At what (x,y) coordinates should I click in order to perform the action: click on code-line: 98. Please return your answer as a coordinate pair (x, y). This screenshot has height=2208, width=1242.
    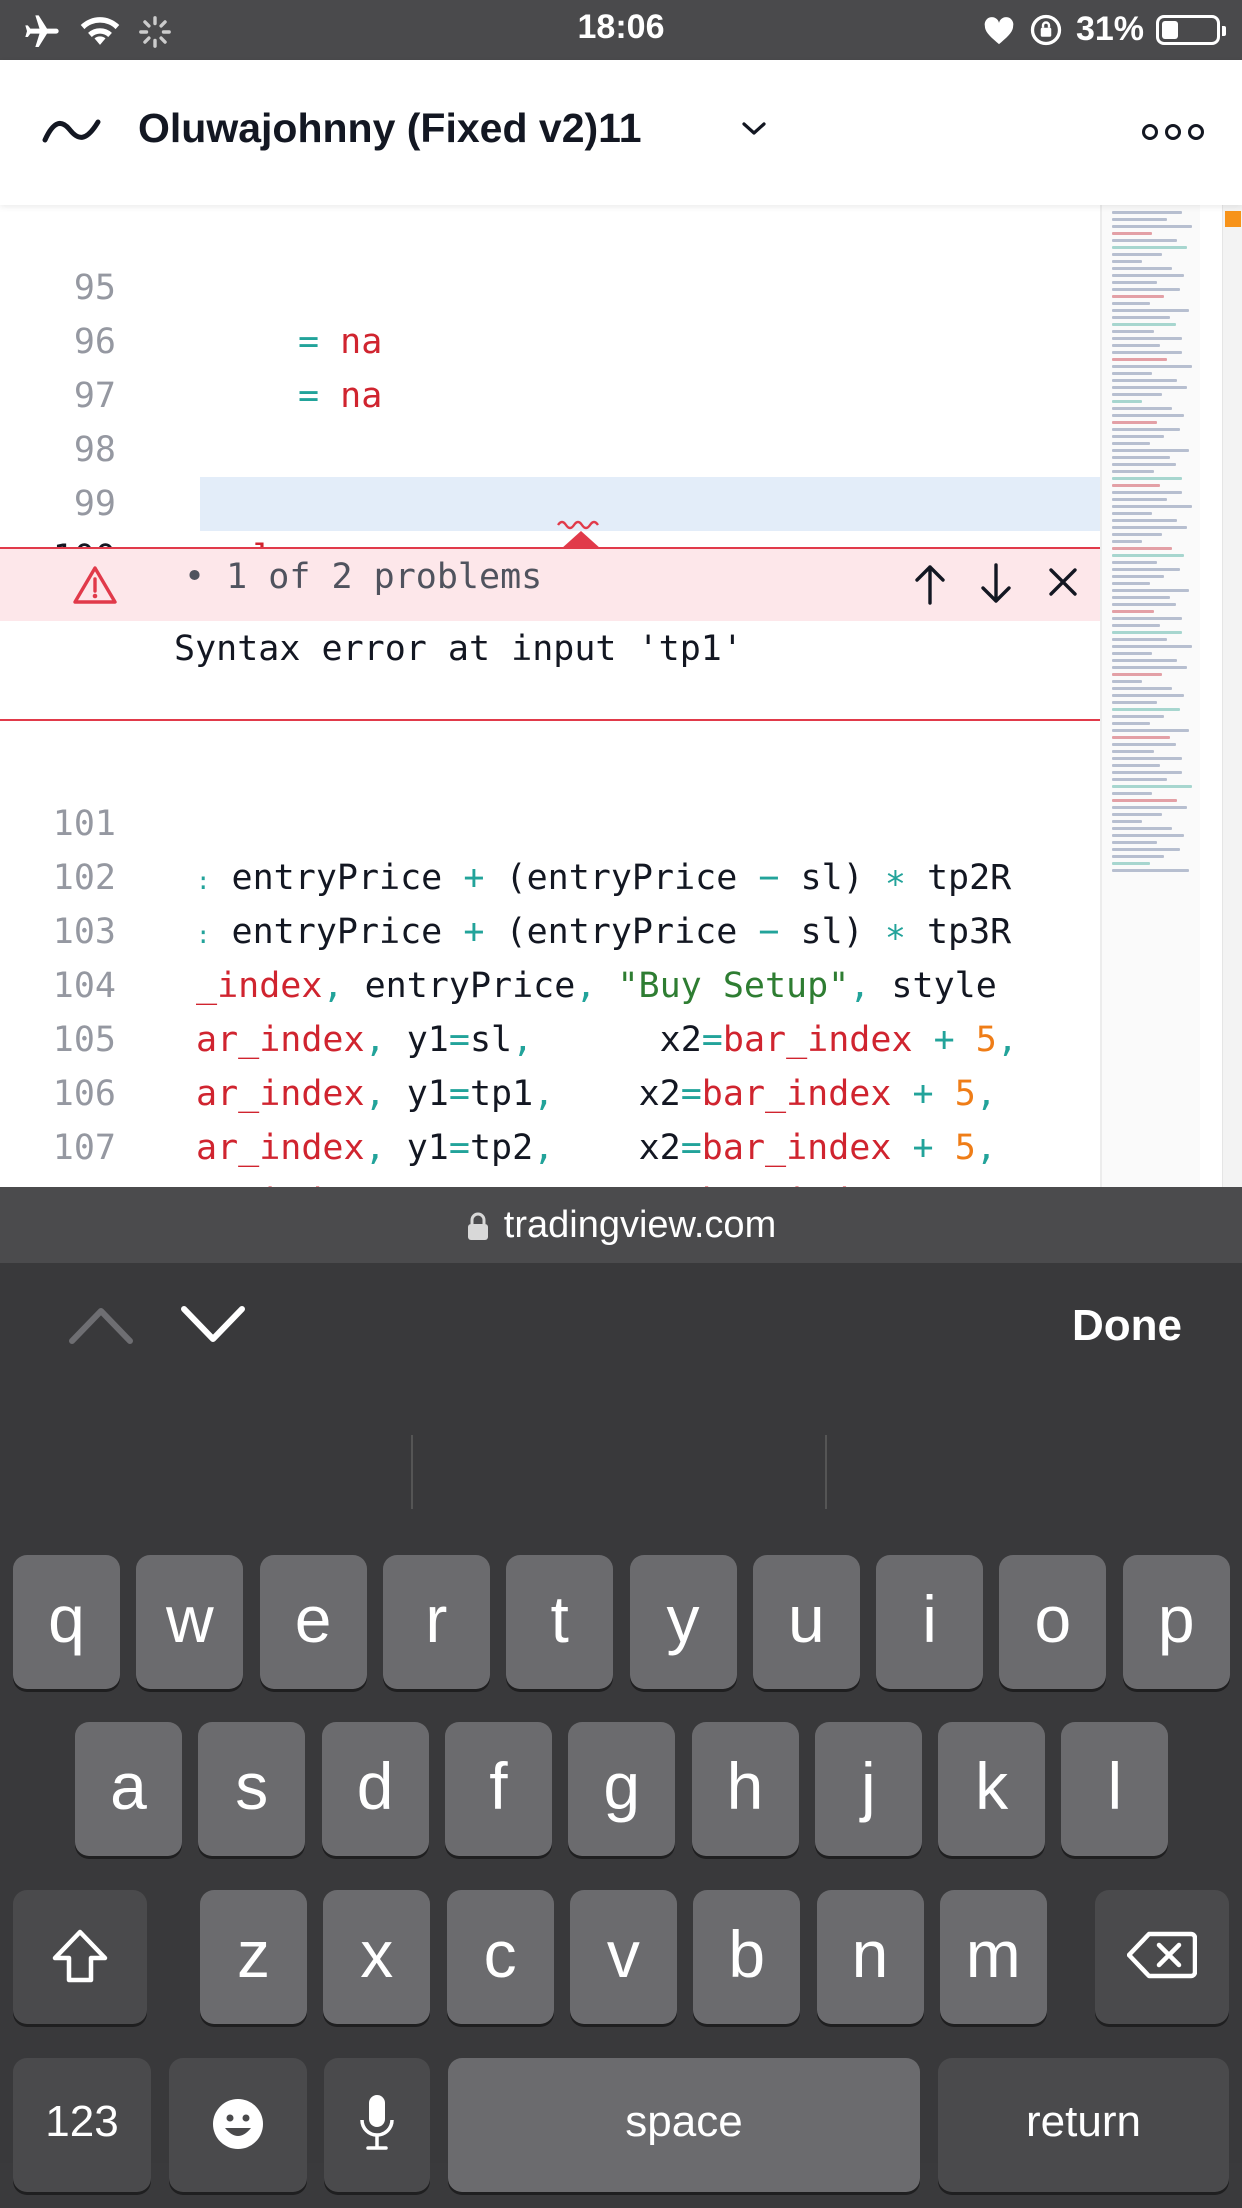
    Looking at the image, I should click on (550, 419).